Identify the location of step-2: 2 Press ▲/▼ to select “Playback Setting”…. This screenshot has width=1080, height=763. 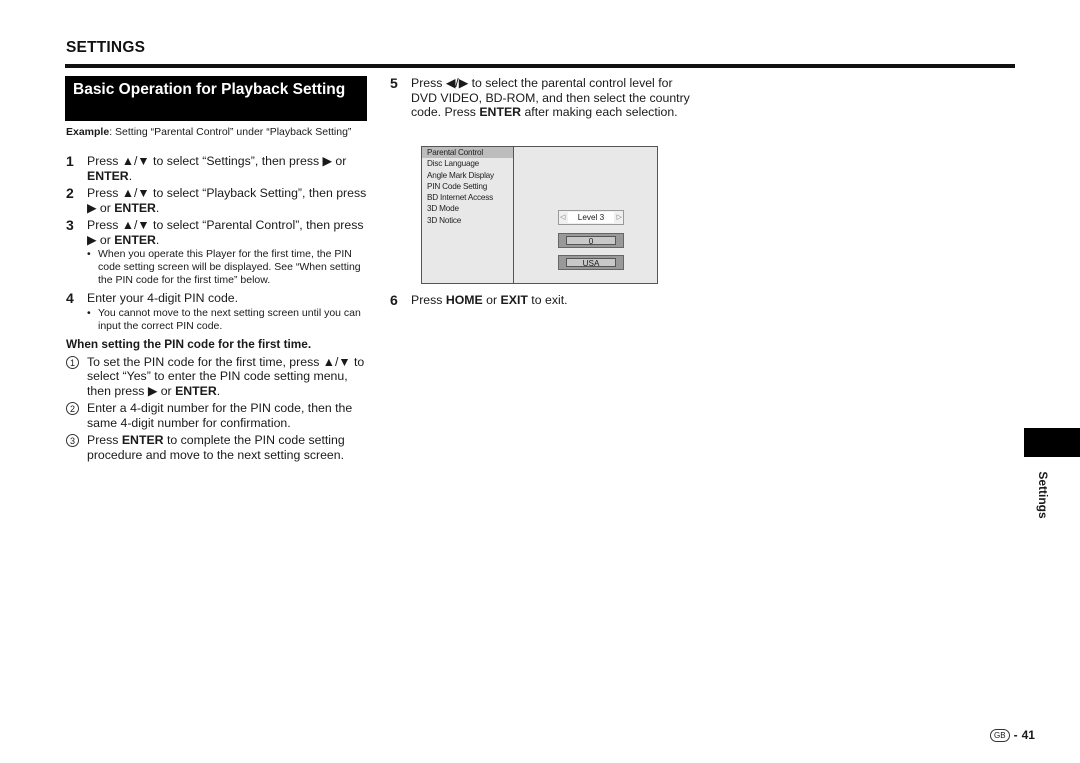
(216, 200).